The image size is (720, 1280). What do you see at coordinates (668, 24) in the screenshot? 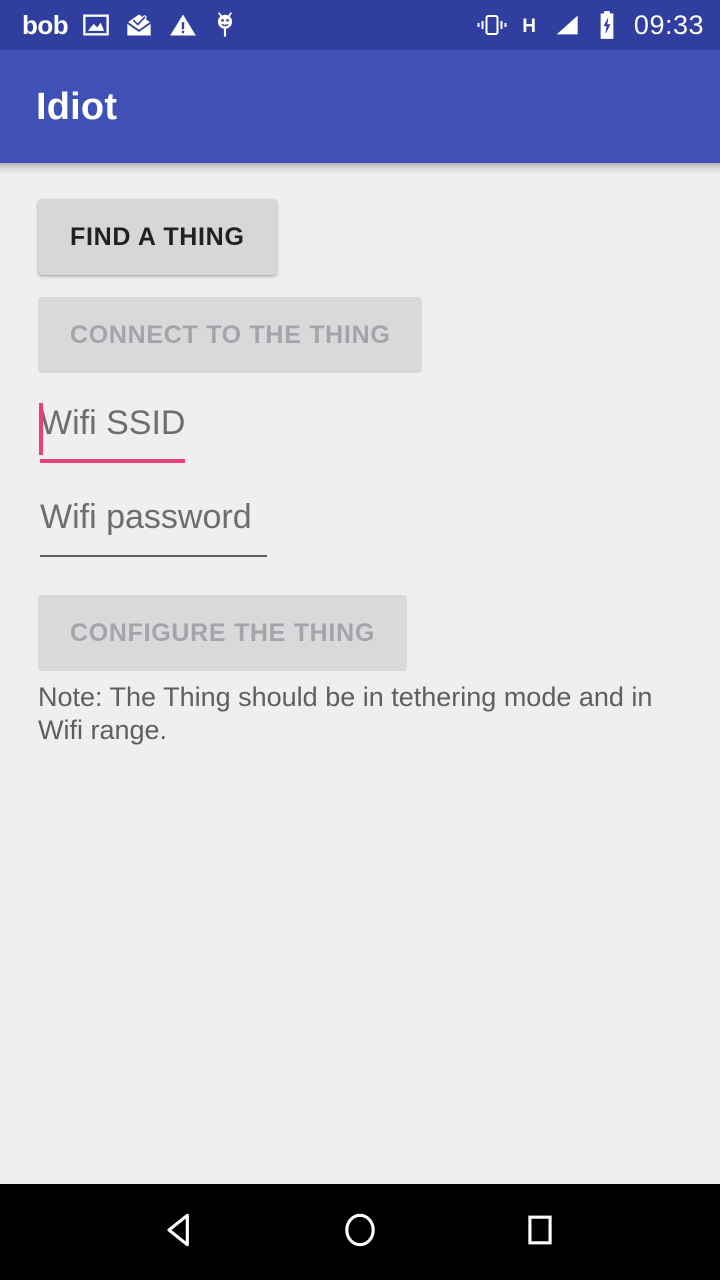
I see `clock: 09:33` at bounding box center [668, 24].